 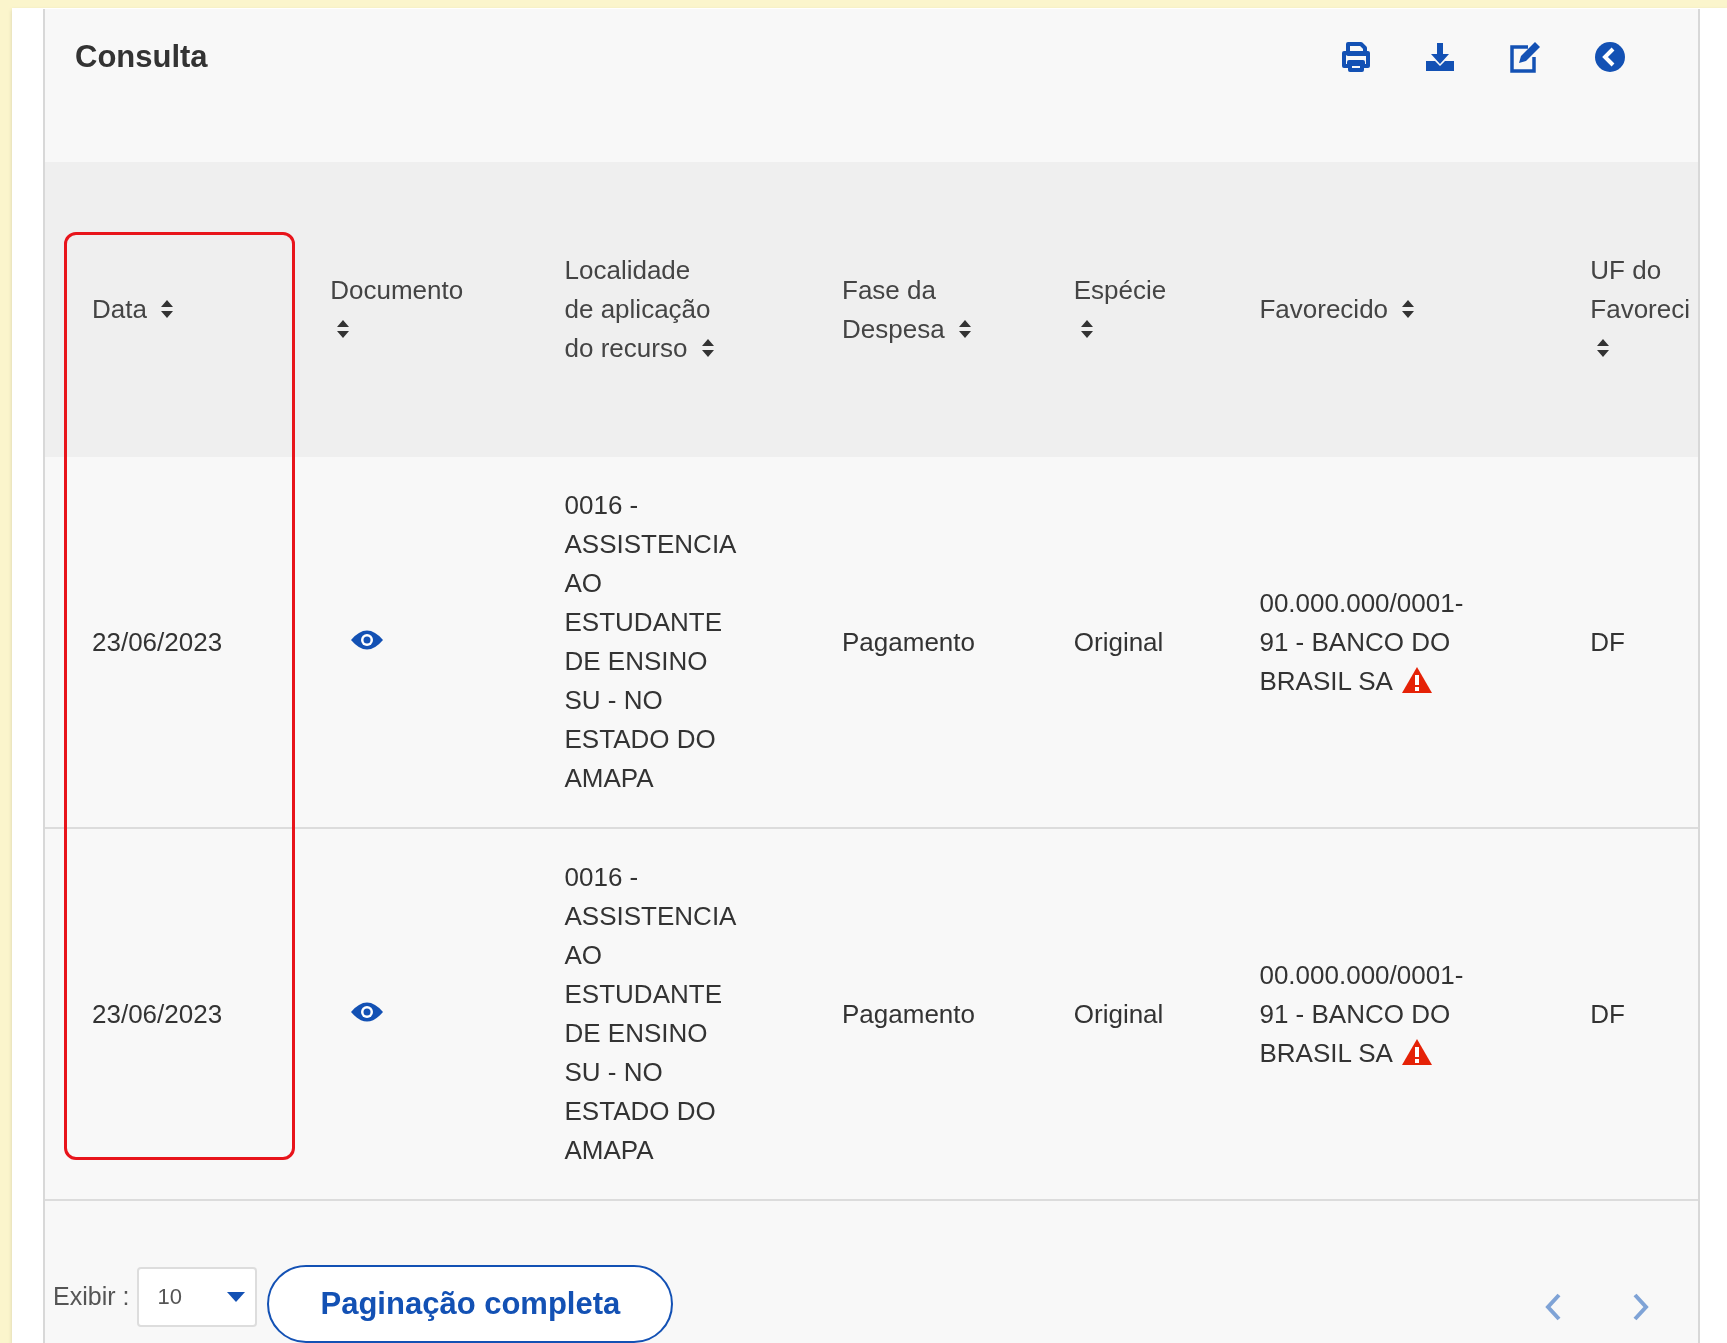 I want to click on download-icon, so click(x=1440, y=57).